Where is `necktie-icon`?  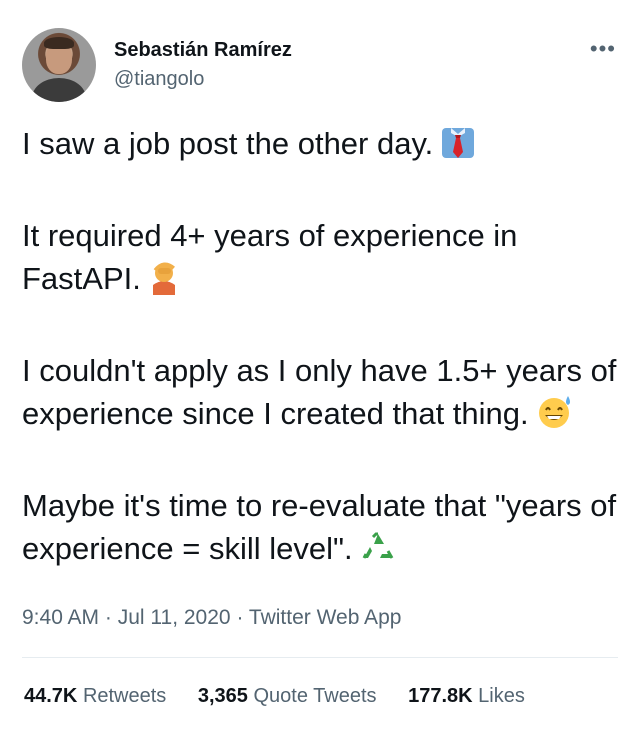 necktie-icon is located at coordinates (458, 148).